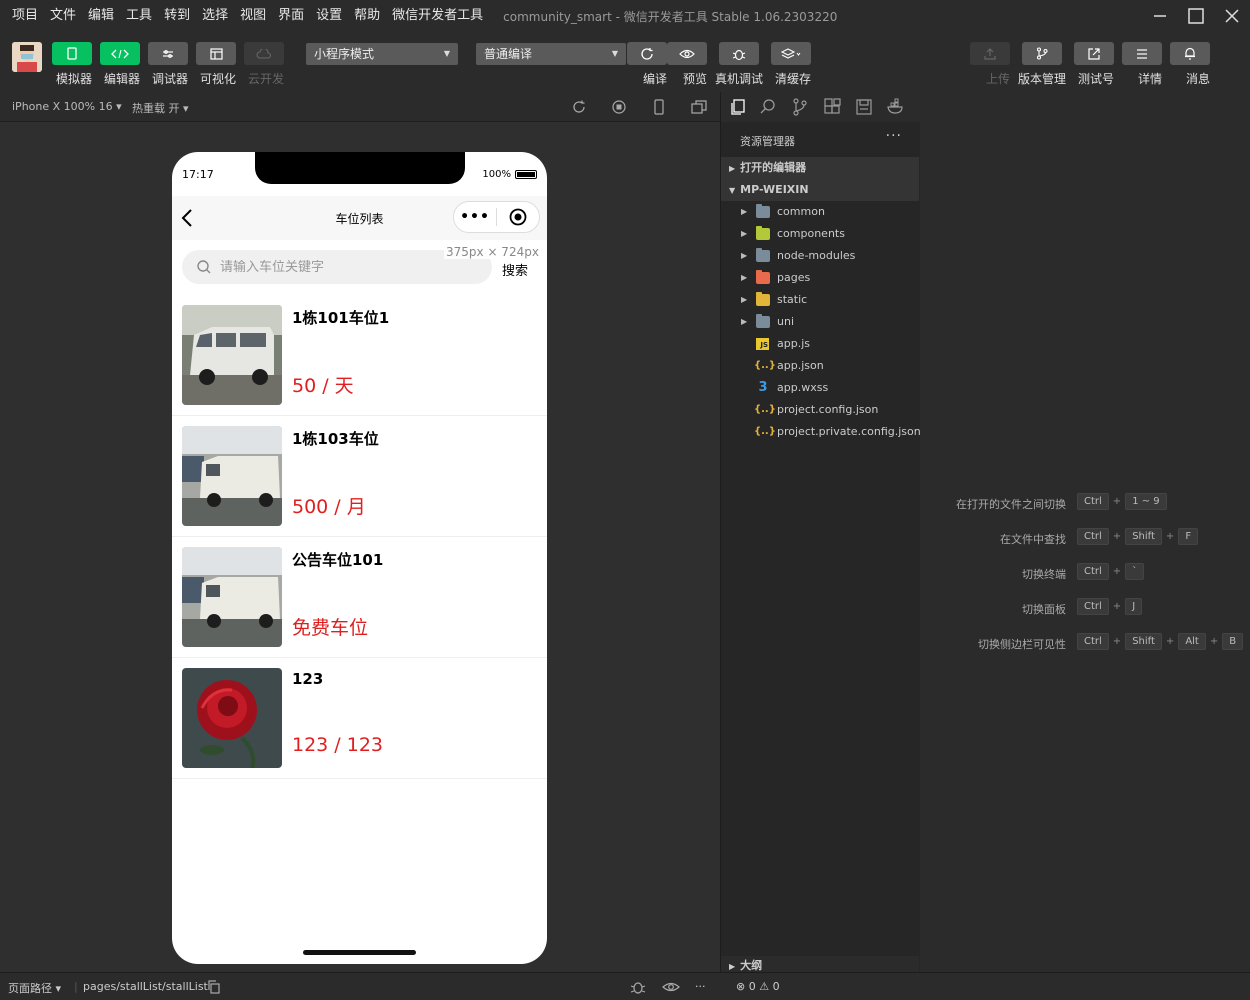 The height and width of the screenshot is (1000, 1250). Describe the element at coordinates (820, 344) in the screenshot. I see `tree-file-app-js: JS app.js` at that location.